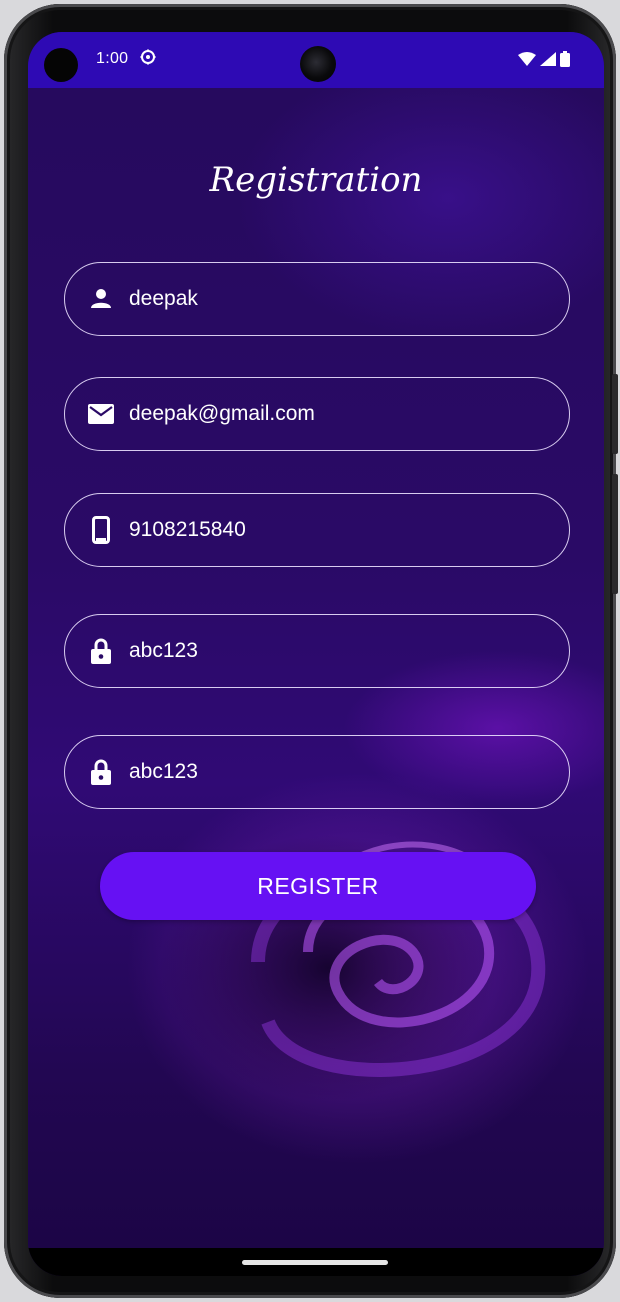 Image resolution: width=620 pixels, height=1302 pixels. What do you see at coordinates (101, 414) in the screenshot?
I see `envelope-icon` at bounding box center [101, 414].